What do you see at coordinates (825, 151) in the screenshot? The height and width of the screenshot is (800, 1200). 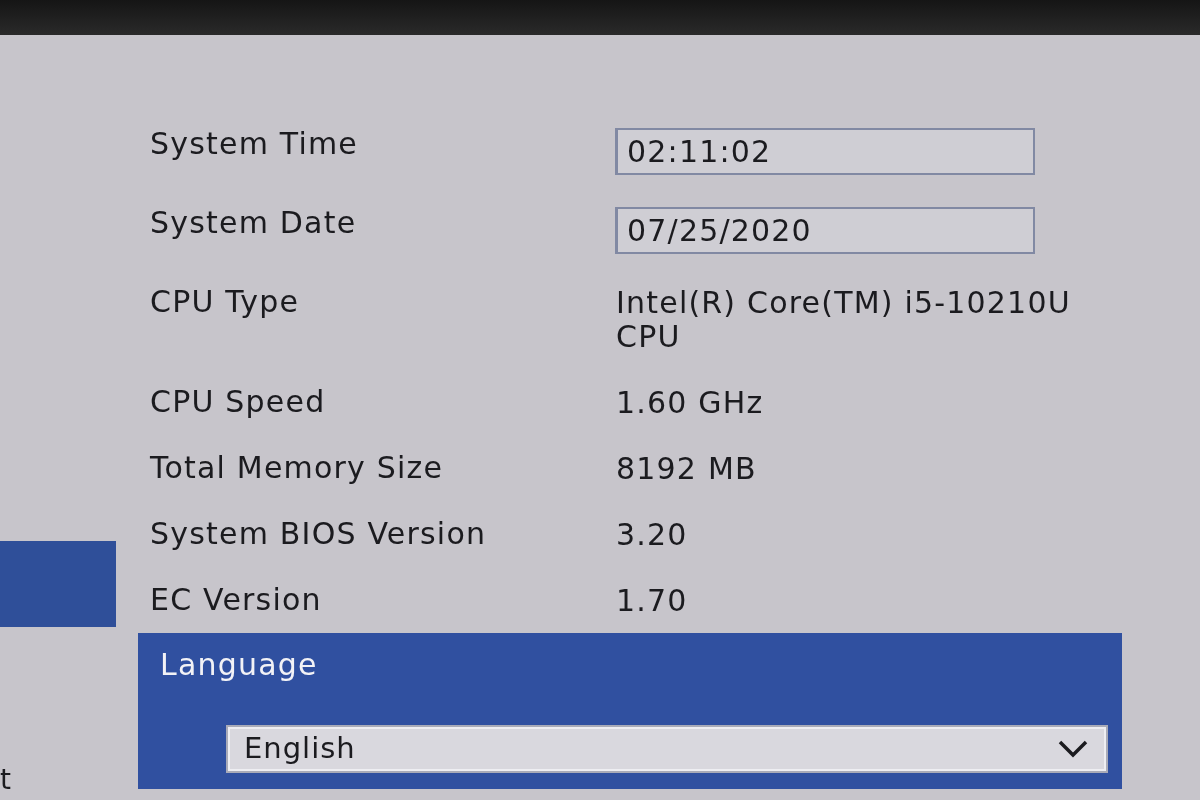 I see `input-field: 02:11:02` at bounding box center [825, 151].